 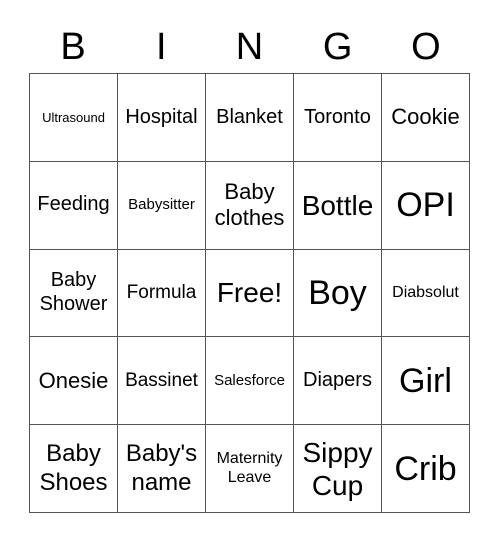 What do you see at coordinates (338, 469) in the screenshot?
I see `bingo-cell: Sippy Cup` at bounding box center [338, 469].